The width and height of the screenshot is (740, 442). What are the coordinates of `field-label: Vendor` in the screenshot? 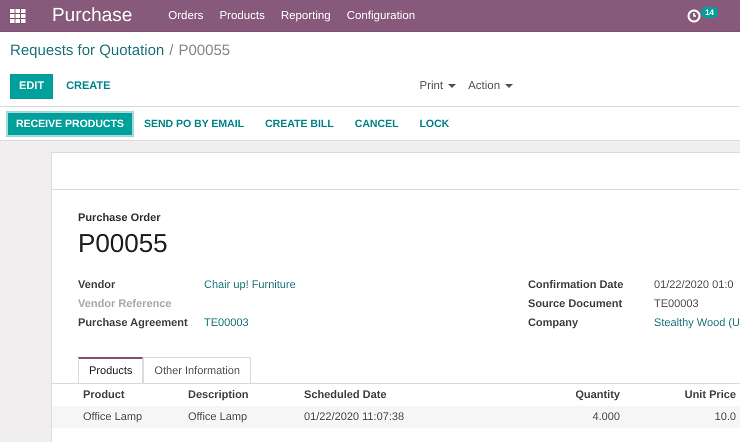 It's located at (97, 285).